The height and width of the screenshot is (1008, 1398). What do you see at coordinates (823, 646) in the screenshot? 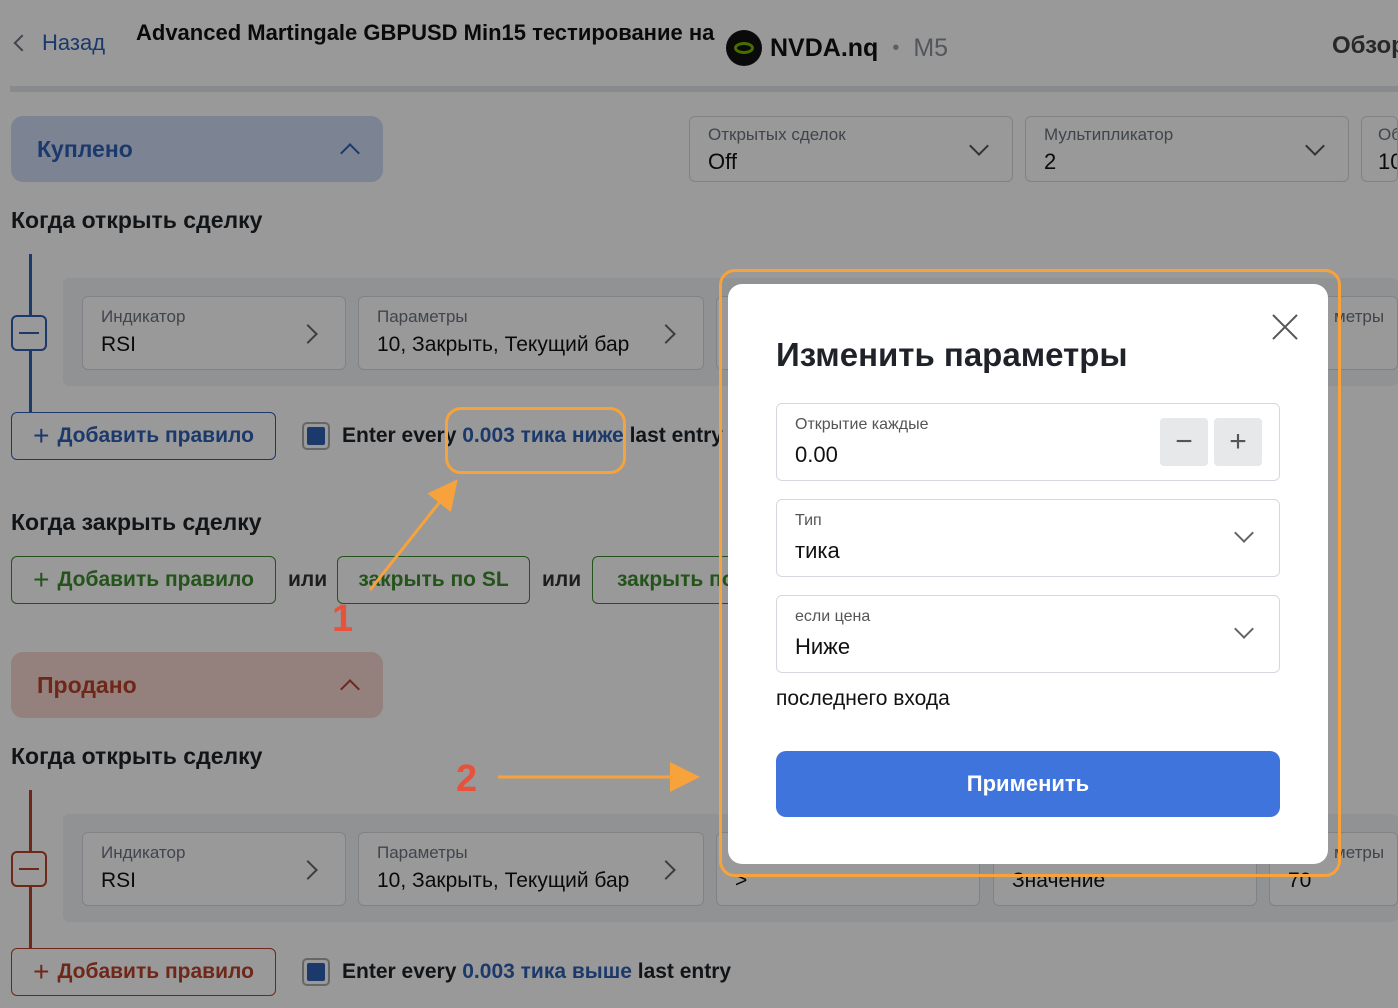
I see `if-price-value: Ниже` at bounding box center [823, 646].